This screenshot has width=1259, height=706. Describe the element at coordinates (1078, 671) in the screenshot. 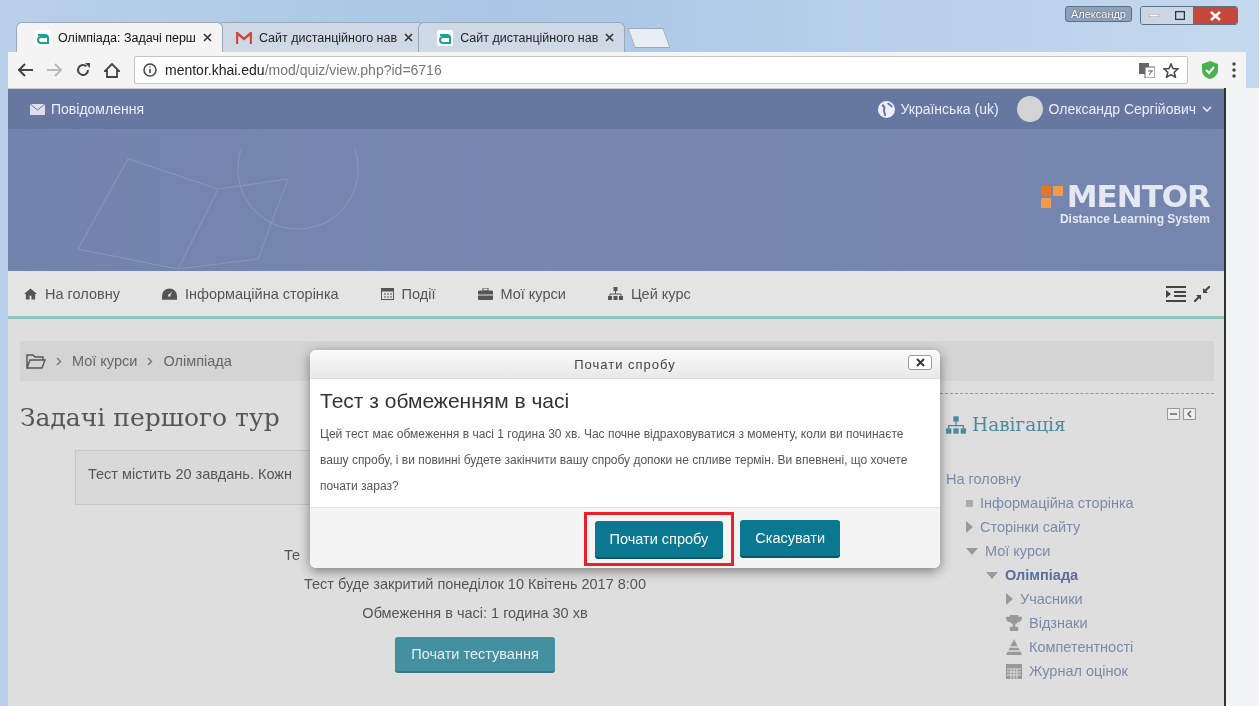

I see `nav-tree-link: Журнал оцінок` at that location.